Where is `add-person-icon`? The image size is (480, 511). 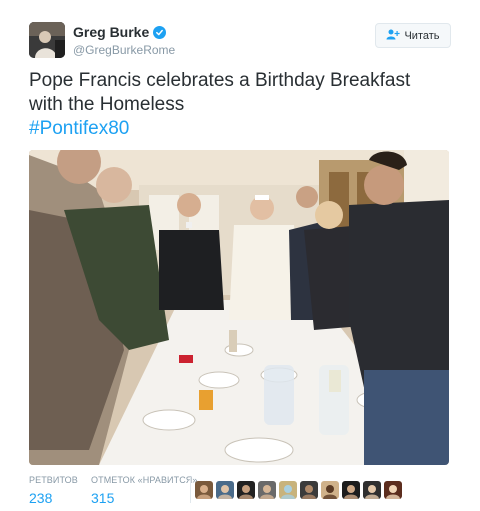
add-person-icon is located at coordinates (393, 36).